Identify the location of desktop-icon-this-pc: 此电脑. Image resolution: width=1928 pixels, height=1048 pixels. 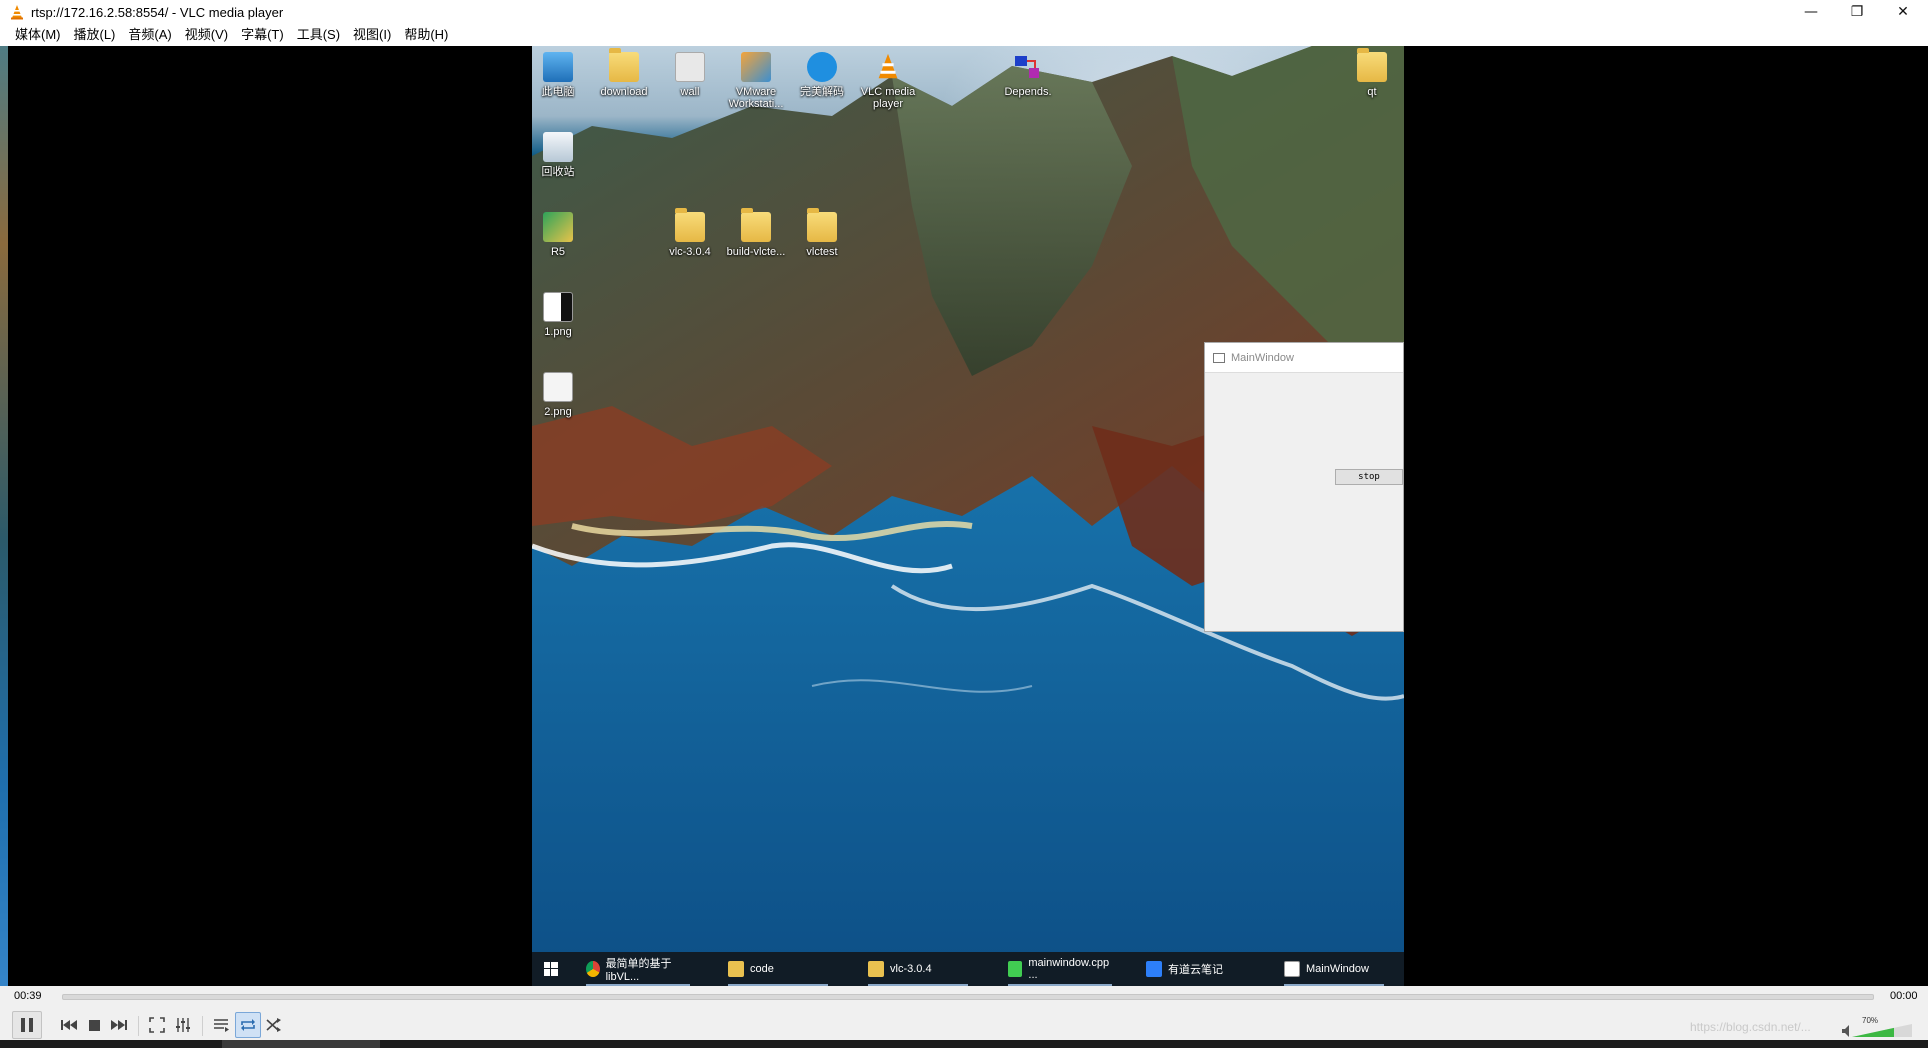
(561, 75).